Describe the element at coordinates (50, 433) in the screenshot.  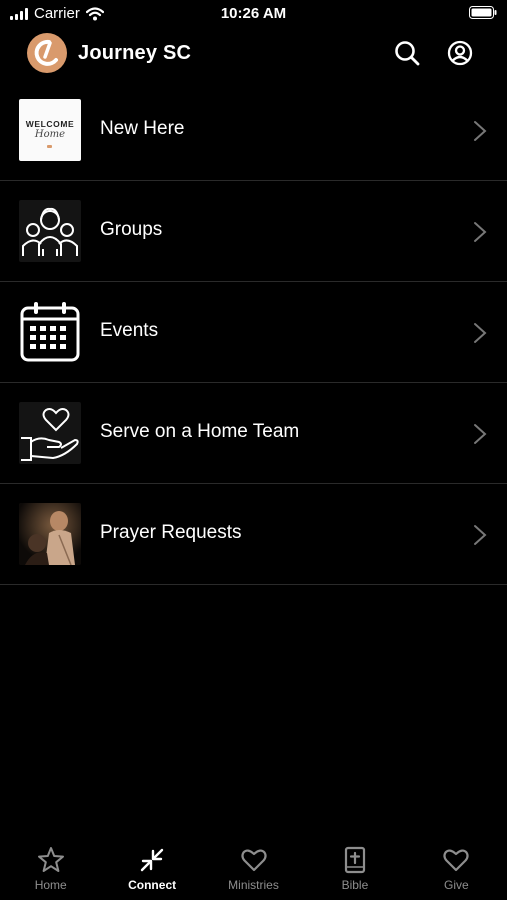
I see `hand-heart-icon` at that location.